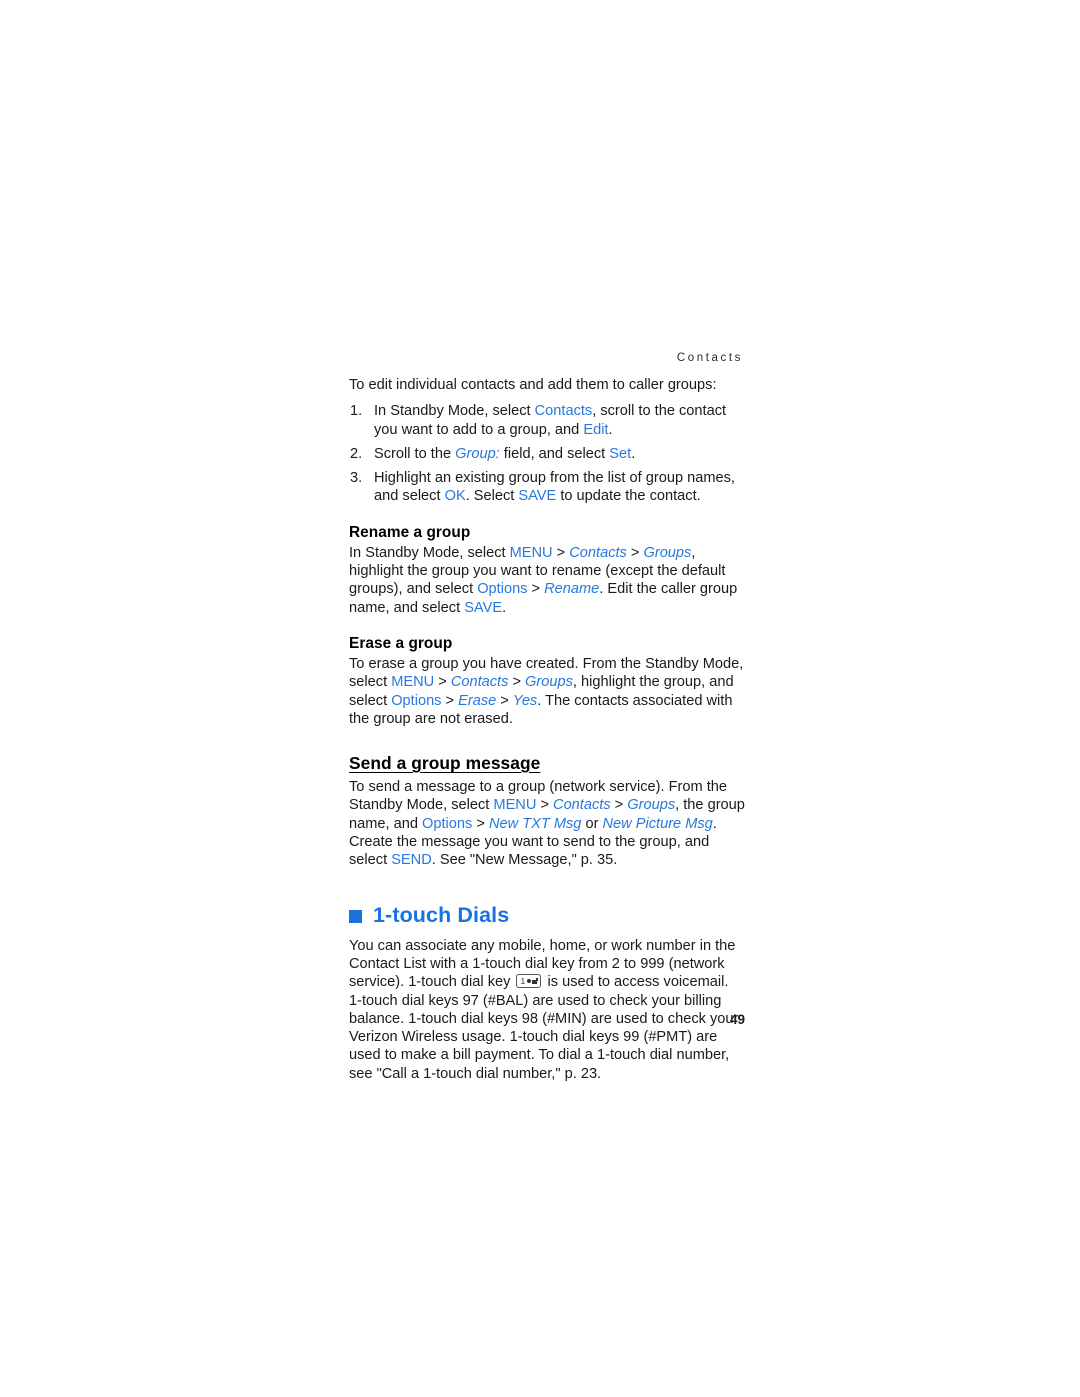  I want to click on running-header: Contacts, so click(709, 358).